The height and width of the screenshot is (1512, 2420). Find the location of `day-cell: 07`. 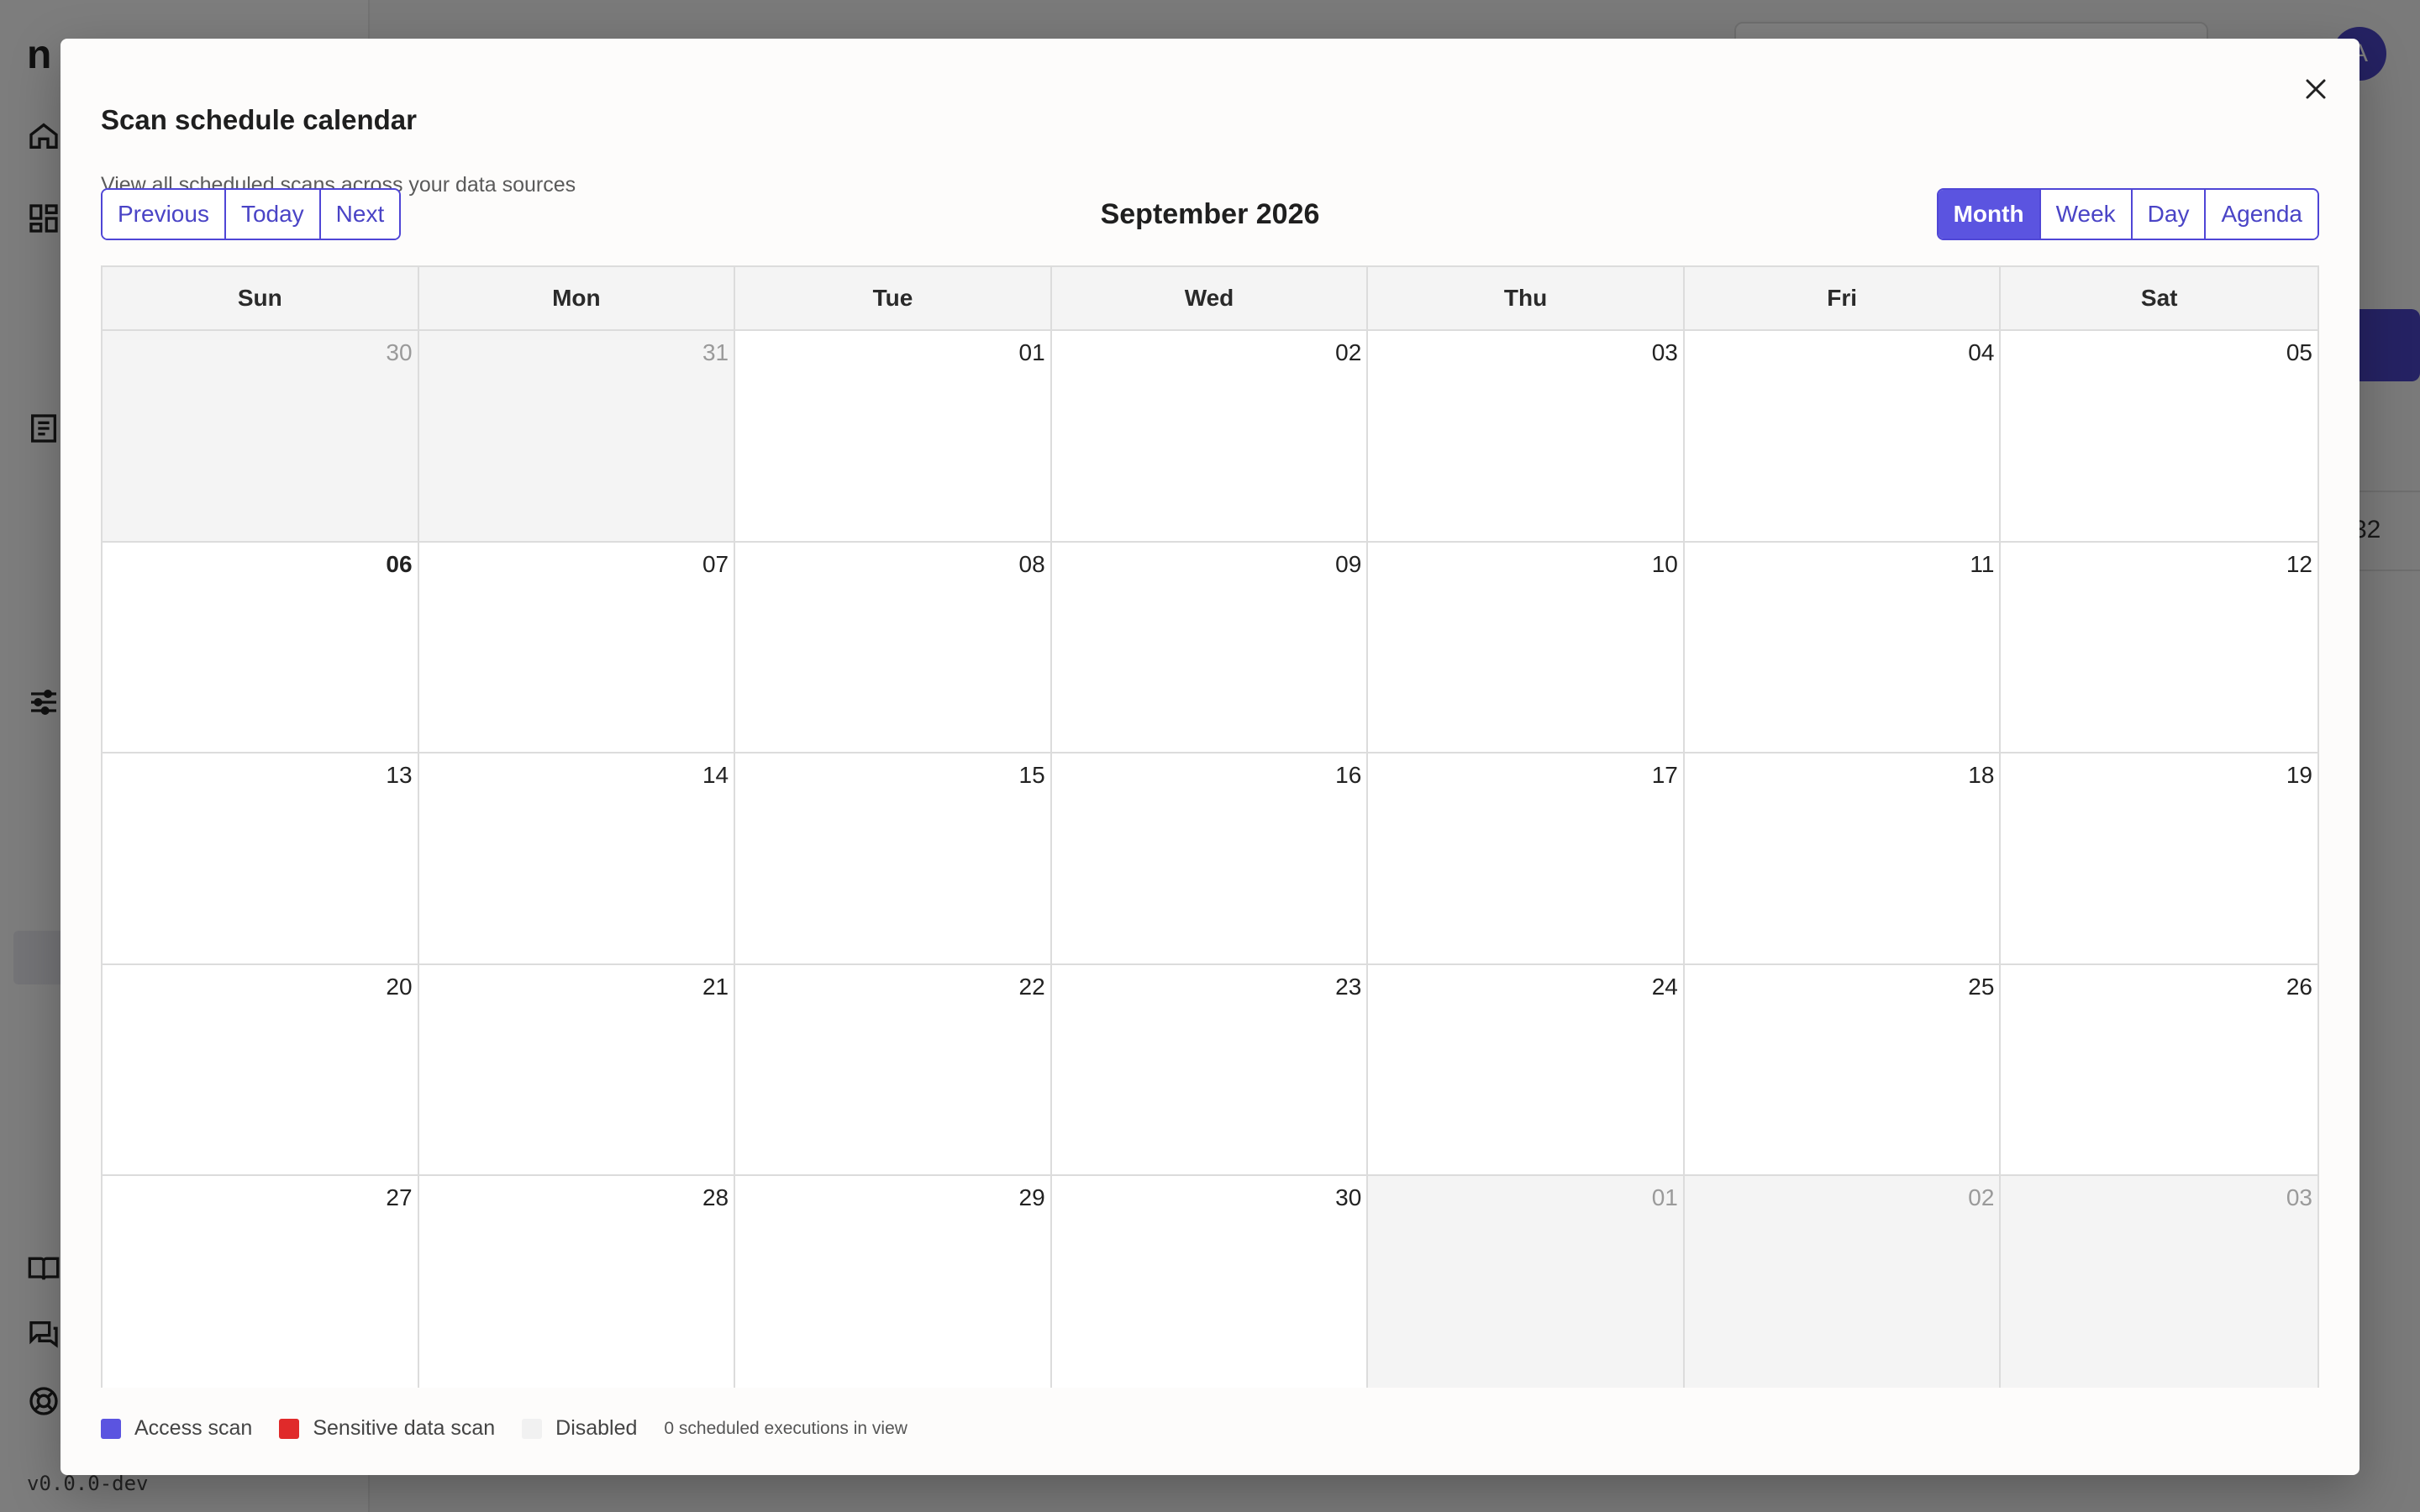

day-cell: 07 is located at coordinates (577, 648).